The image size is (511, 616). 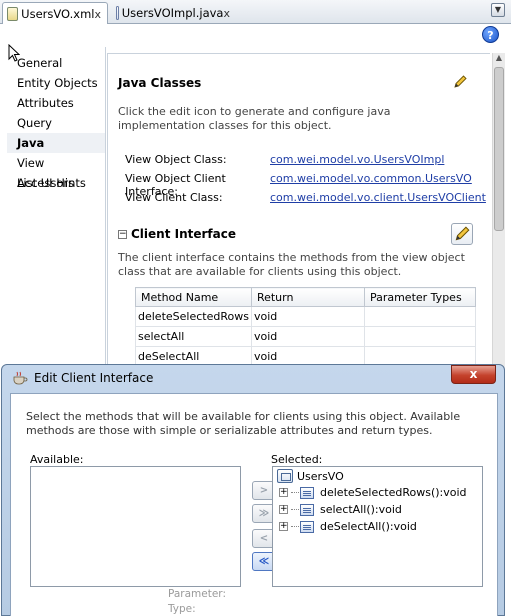 What do you see at coordinates (174, 197) in the screenshot?
I see `field-label: View Client Class:` at bounding box center [174, 197].